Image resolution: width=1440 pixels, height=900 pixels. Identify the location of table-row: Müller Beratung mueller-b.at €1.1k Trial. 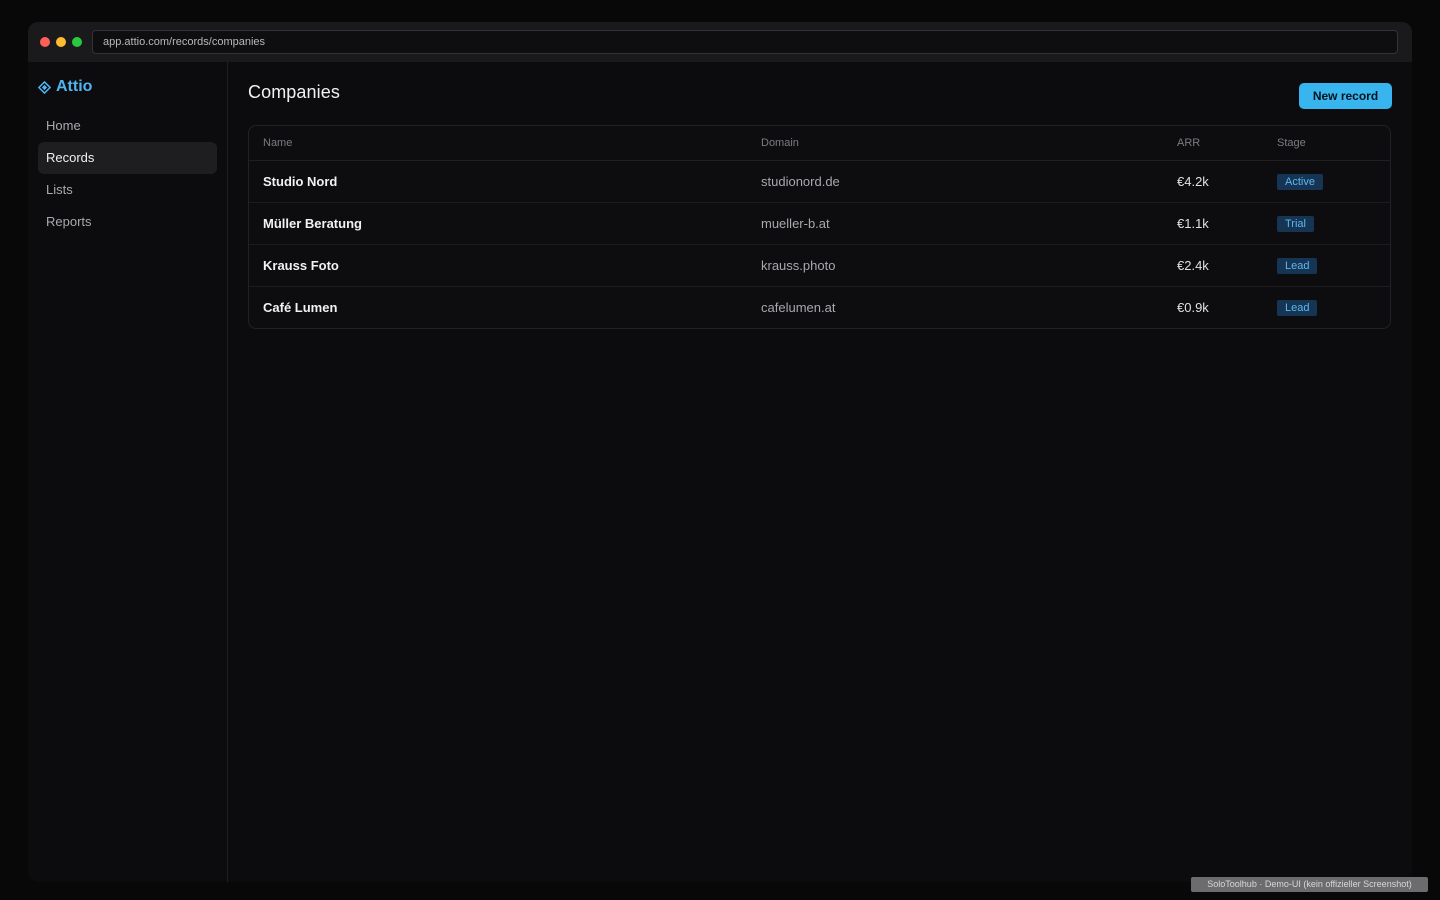
(819, 223).